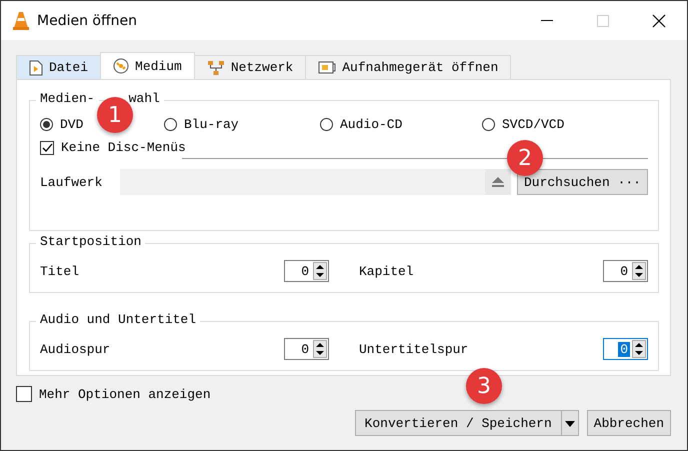 The height and width of the screenshot is (451, 688). What do you see at coordinates (315, 182) in the screenshot?
I see `drive-combo-field` at bounding box center [315, 182].